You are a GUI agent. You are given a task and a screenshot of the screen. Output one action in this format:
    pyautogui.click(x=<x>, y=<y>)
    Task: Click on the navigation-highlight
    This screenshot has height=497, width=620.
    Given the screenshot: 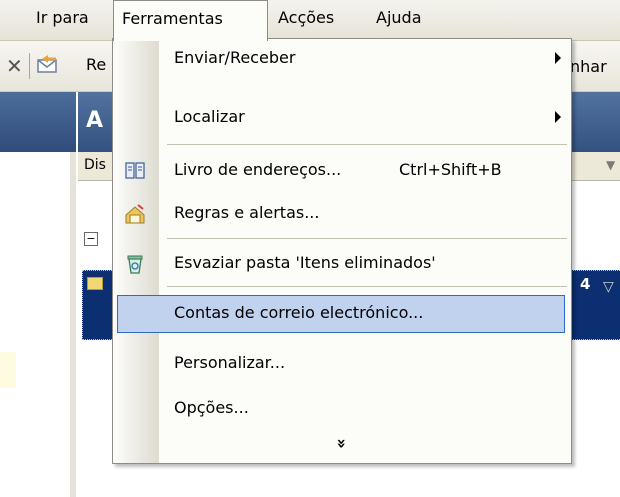 What is the action you would take?
    pyautogui.click(x=8, y=370)
    